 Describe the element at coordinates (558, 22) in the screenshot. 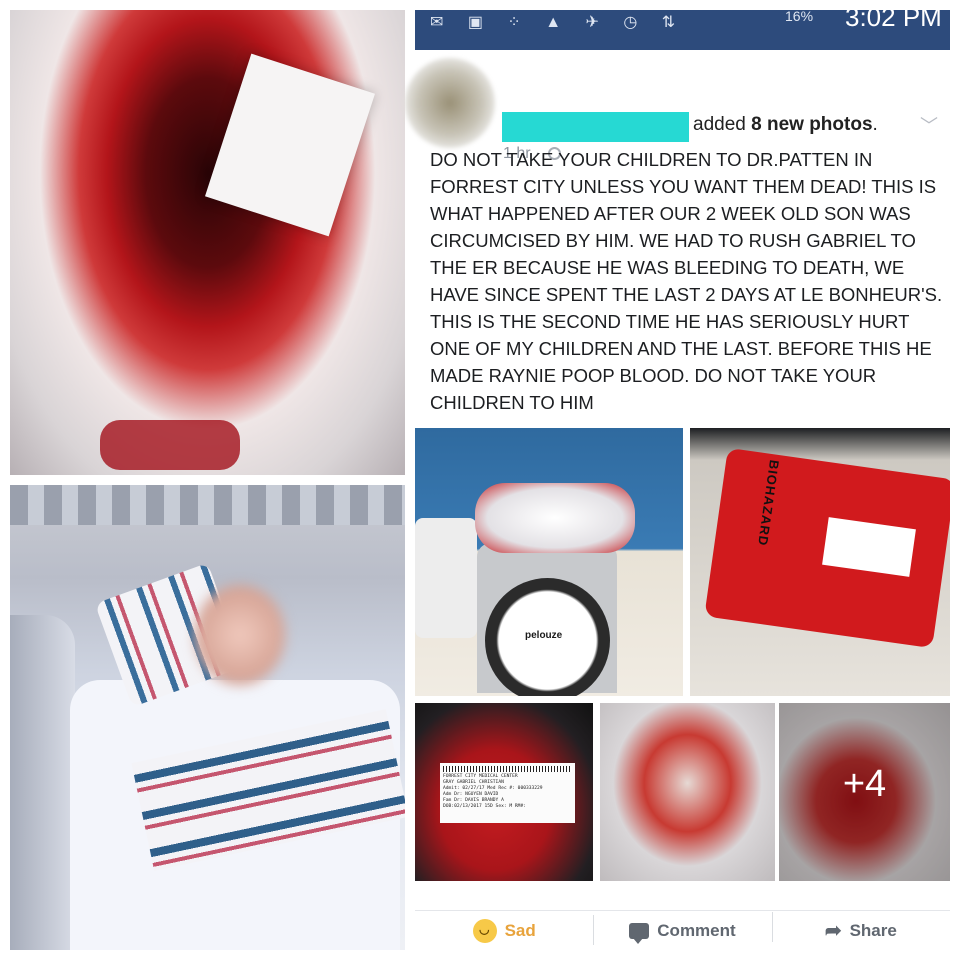

I see `status-icons: ✉ ▣ ⁘ ▲ ✈ ◷ ⇅` at that location.